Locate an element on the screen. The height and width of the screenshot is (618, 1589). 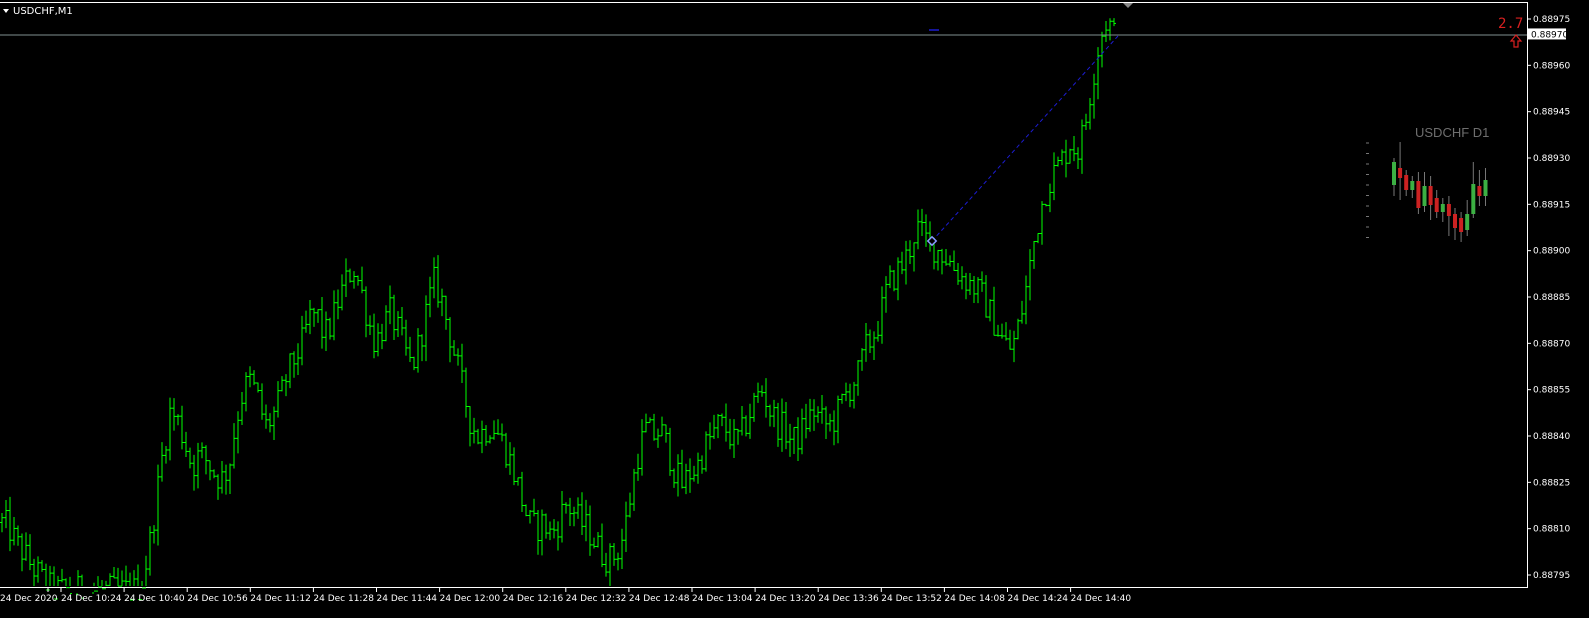
price-tick-label: 0.88825 is located at coordinates (1551, 483).